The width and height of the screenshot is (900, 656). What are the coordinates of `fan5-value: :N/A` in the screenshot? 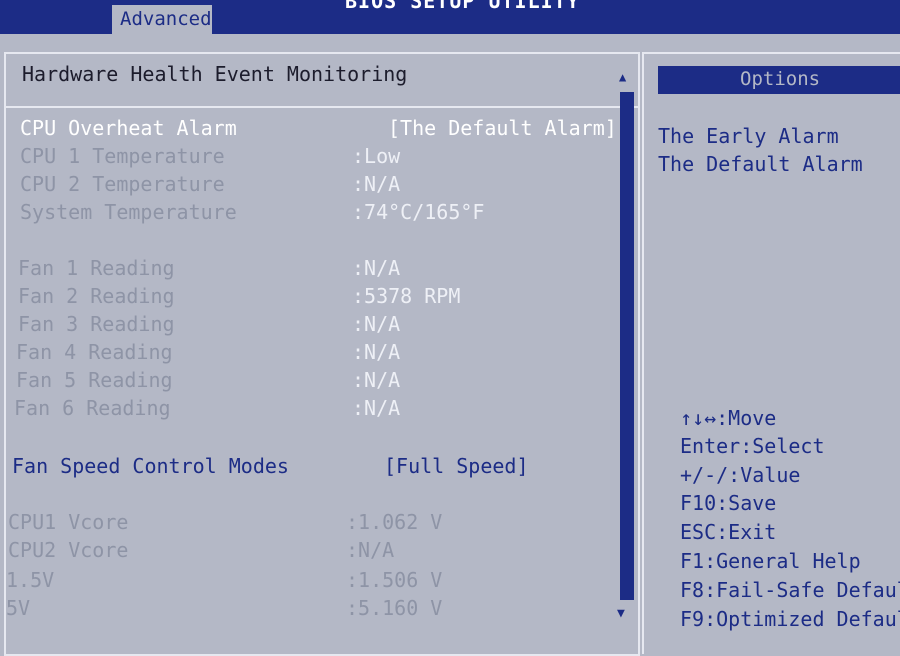 It's located at (376, 380).